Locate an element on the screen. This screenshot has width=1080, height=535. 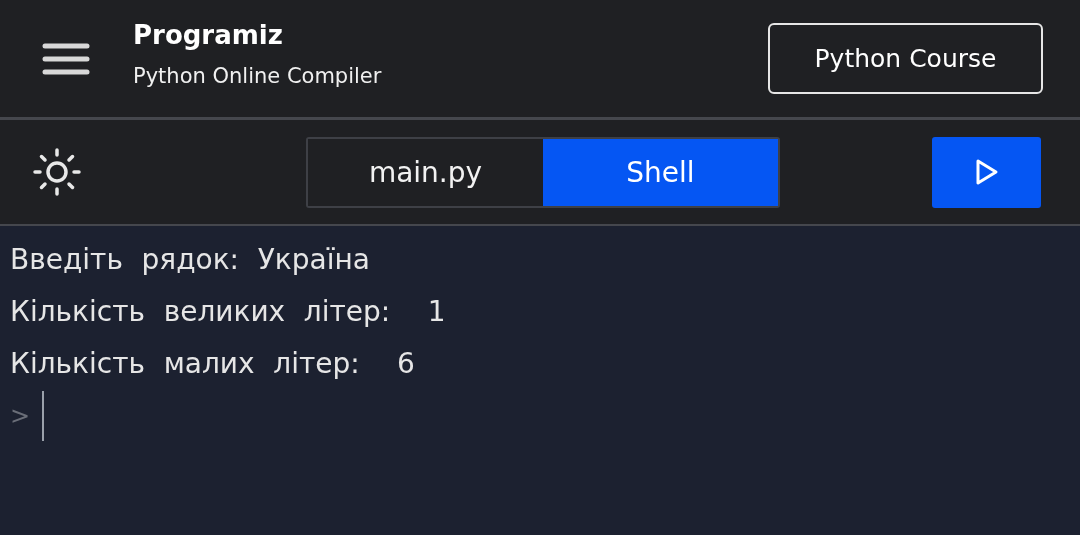
play-icon is located at coordinates (986, 172).